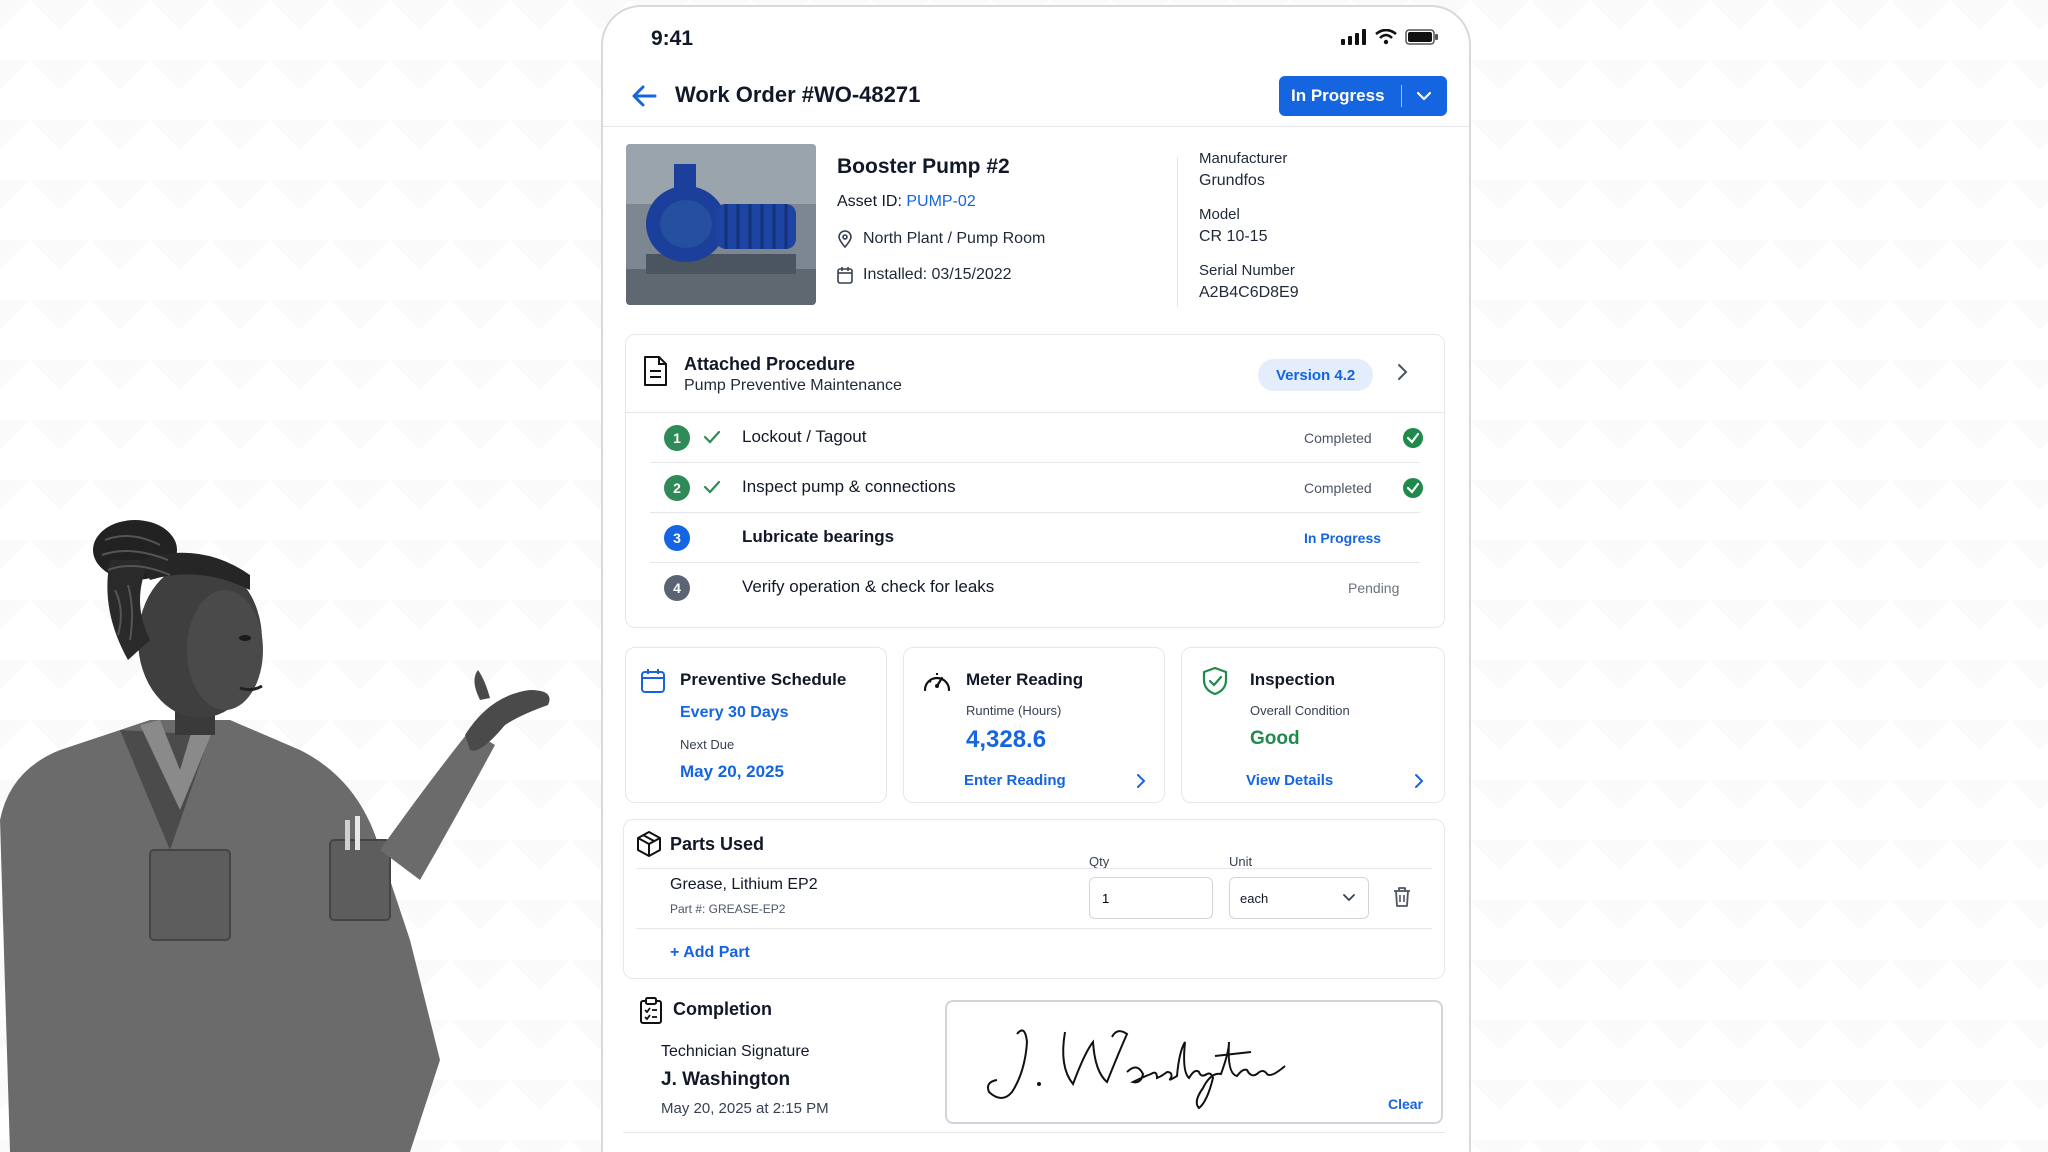 The height and width of the screenshot is (1152, 2048). I want to click on meter-label: Runtime (Hours), so click(1014, 710).